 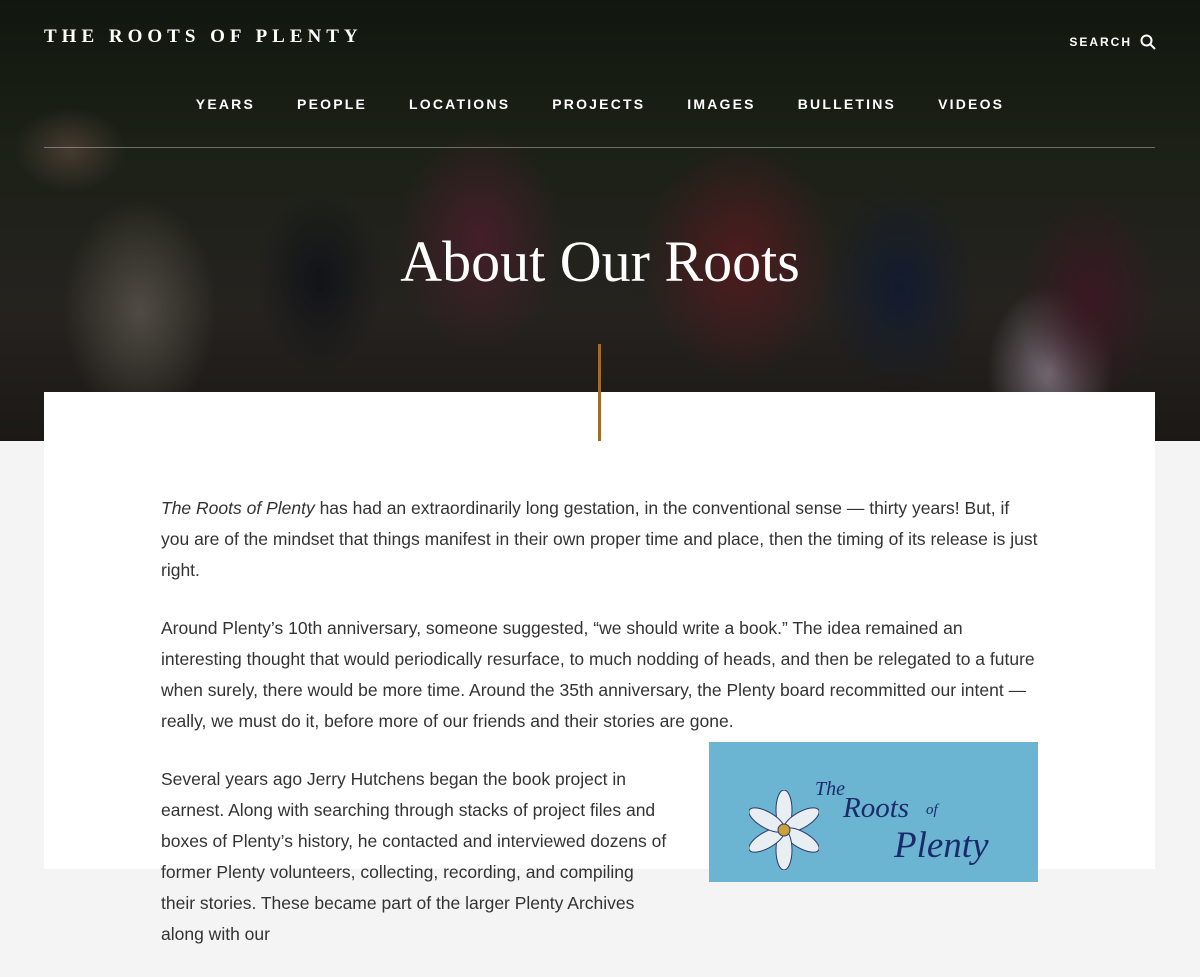 I want to click on nav-projects: PROJECTS, so click(x=598, y=104).